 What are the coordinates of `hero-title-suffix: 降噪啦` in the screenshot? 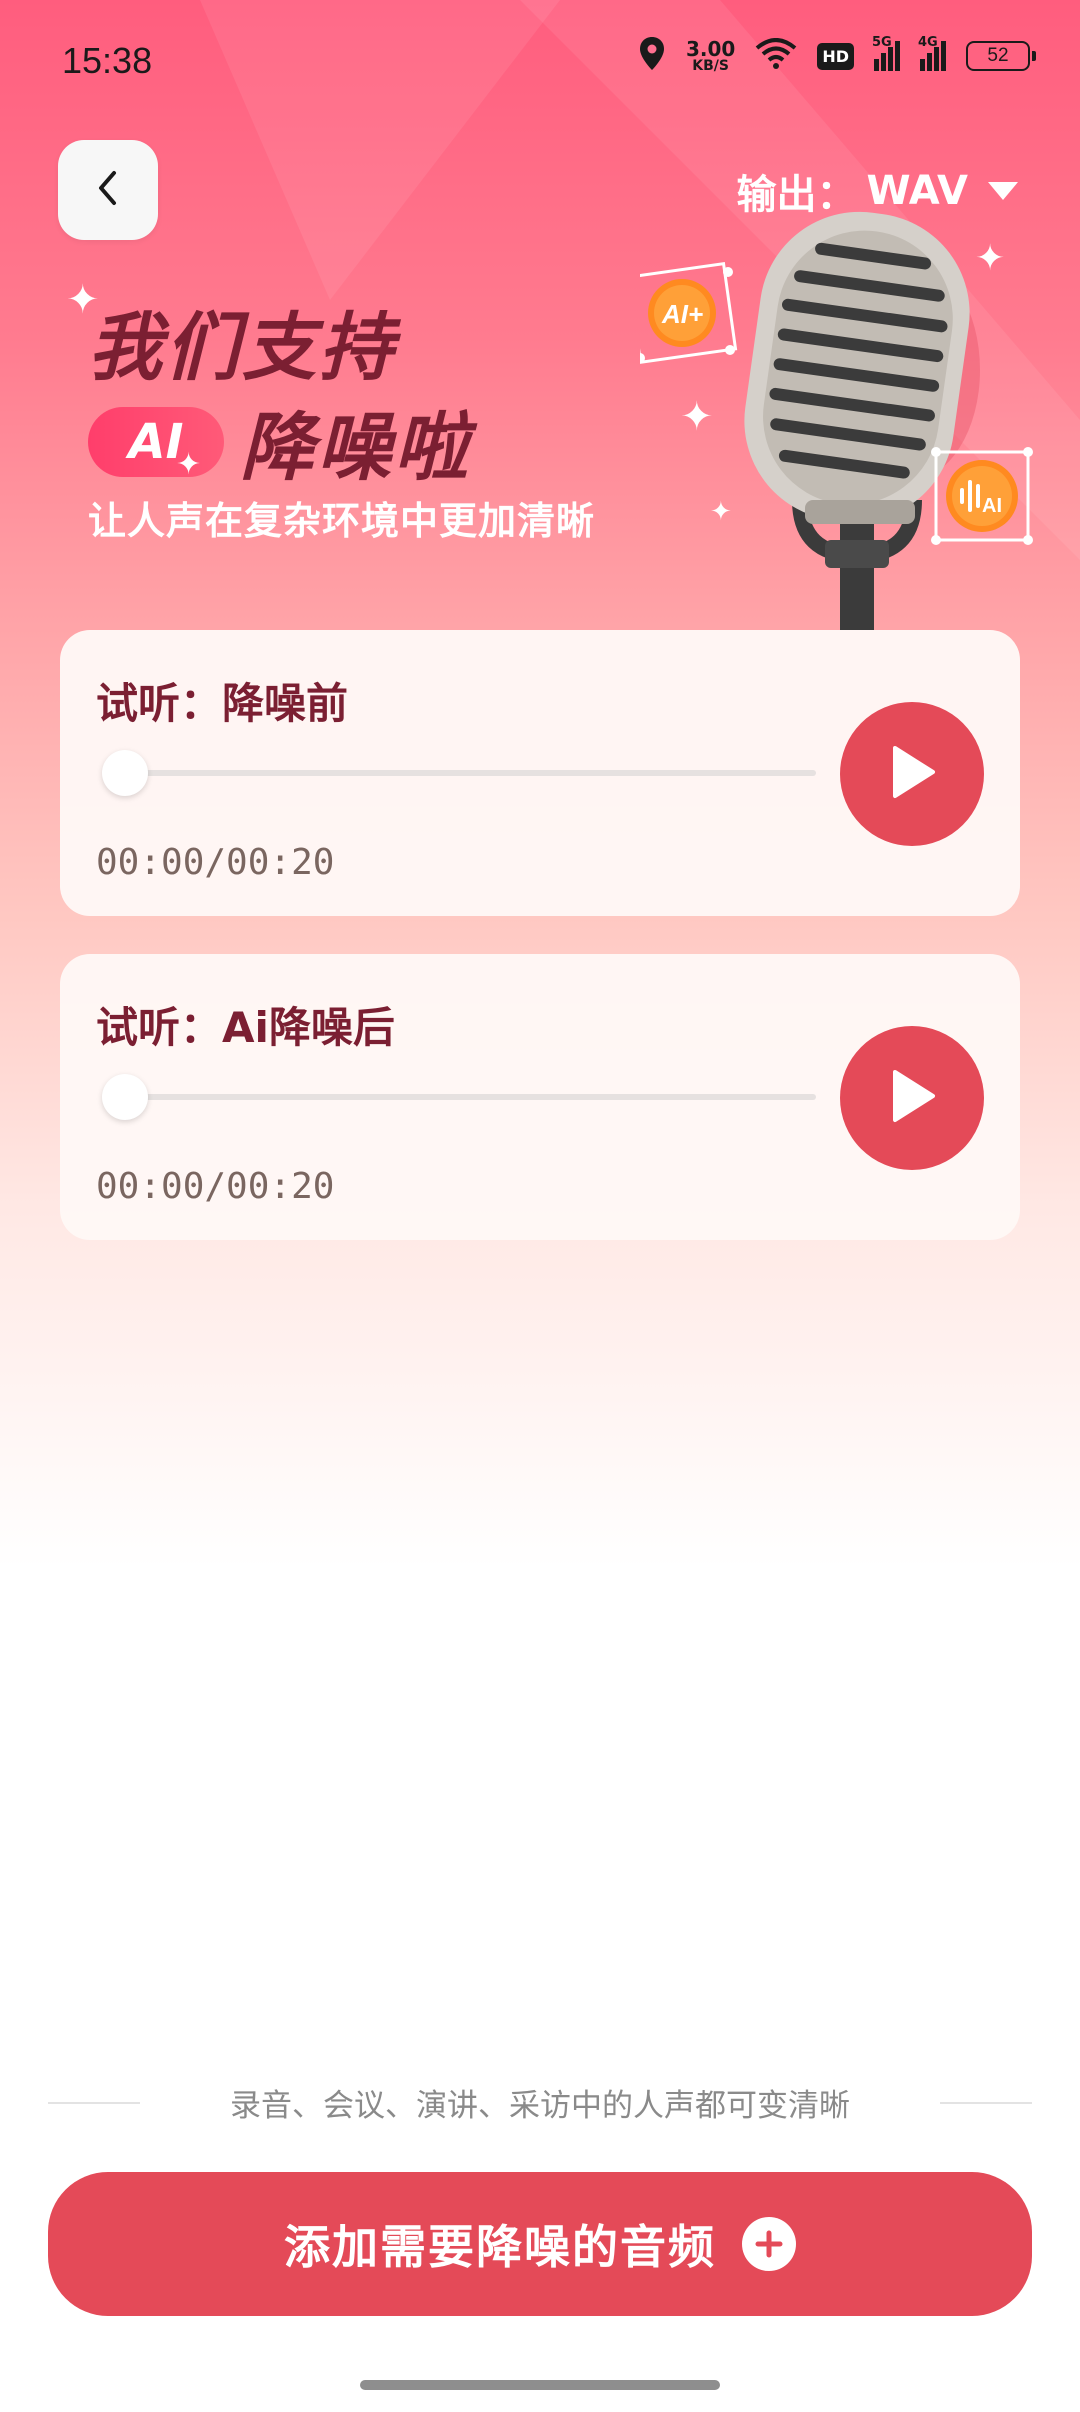 It's located at (355, 448).